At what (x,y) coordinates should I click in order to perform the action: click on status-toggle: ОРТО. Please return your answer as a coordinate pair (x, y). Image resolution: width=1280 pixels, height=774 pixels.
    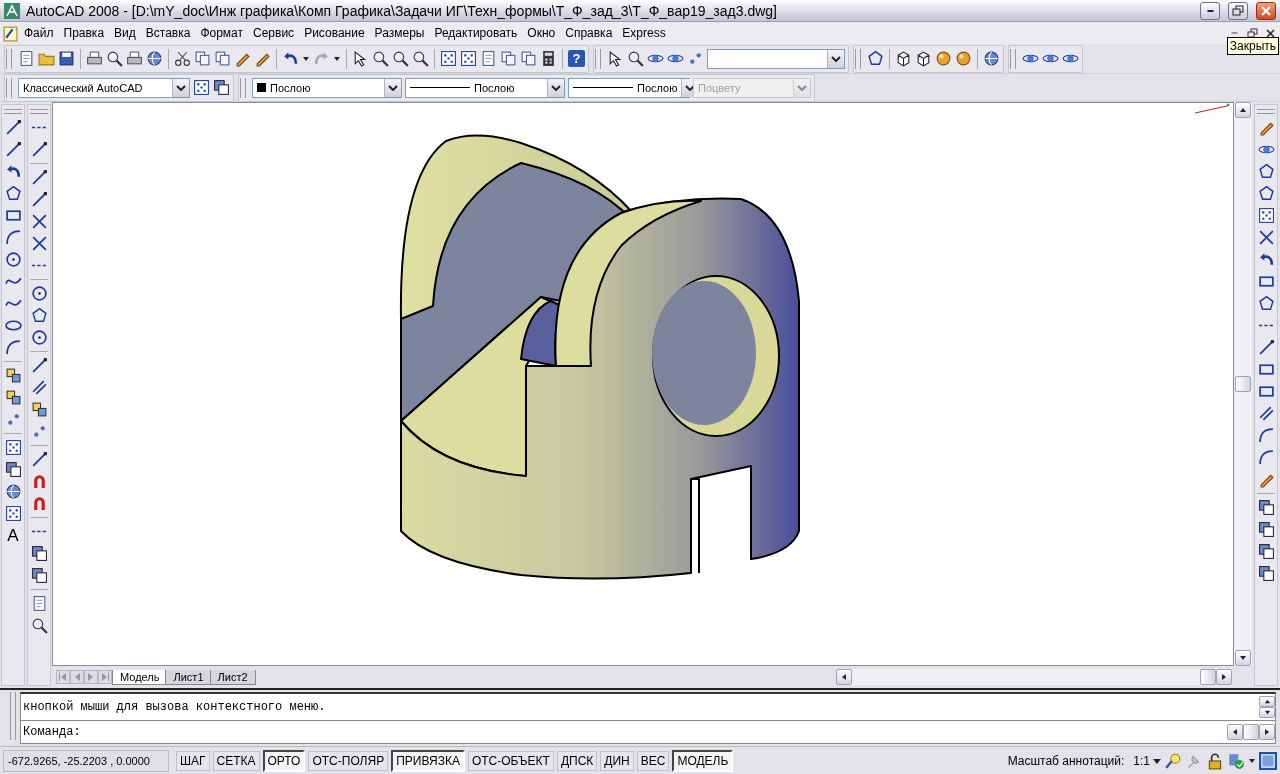
    Looking at the image, I should click on (284, 760).